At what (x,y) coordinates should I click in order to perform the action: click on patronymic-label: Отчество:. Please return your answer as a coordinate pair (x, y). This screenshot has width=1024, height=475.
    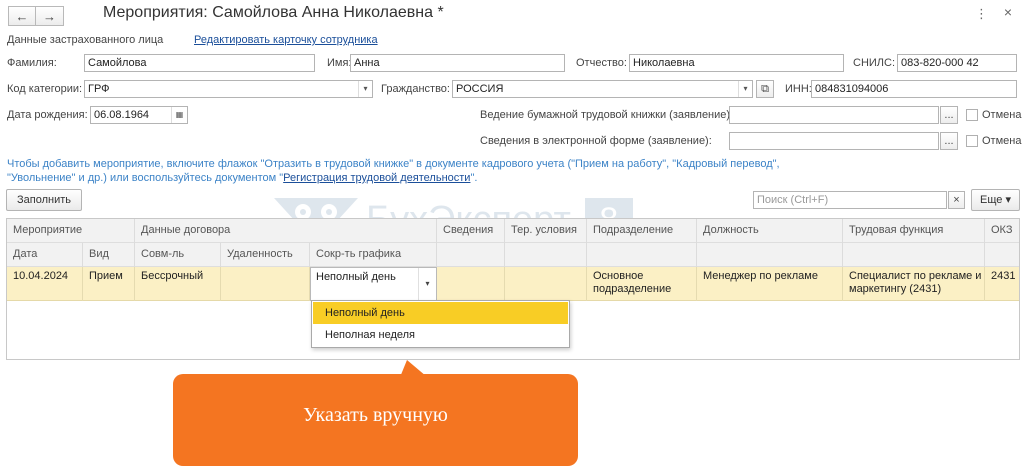
    Looking at the image, I should click on (601, 63).